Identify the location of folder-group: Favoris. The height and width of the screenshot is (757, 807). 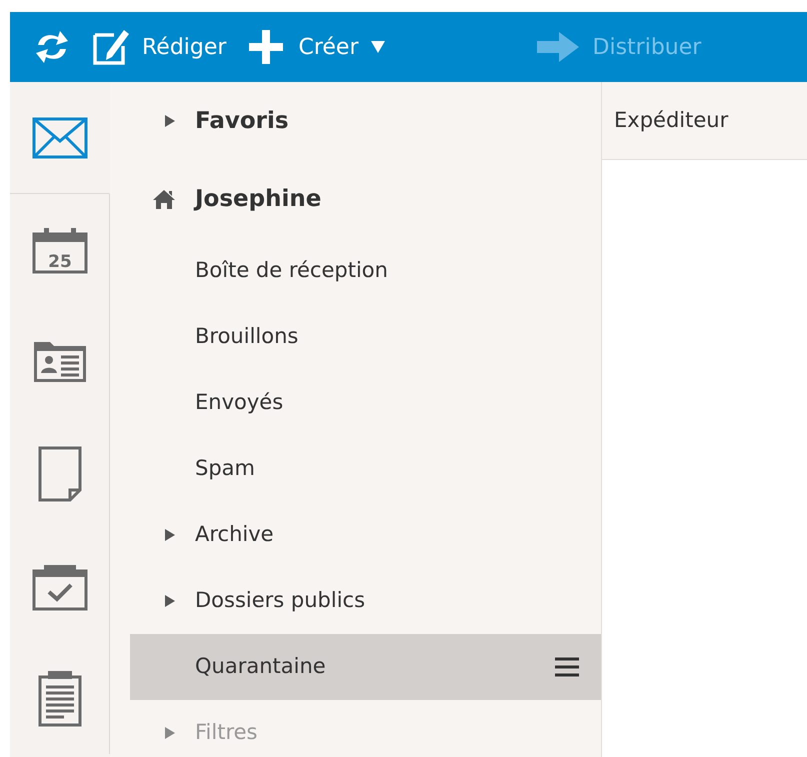
(365, 121).